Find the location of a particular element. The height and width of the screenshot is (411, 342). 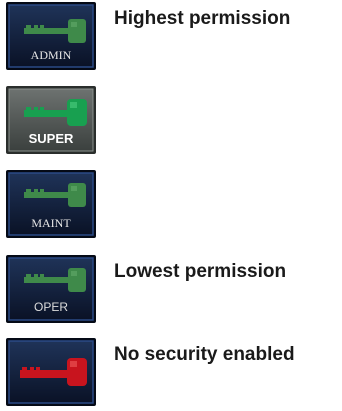

no-security-key-button is located at coordinates (51, 372).